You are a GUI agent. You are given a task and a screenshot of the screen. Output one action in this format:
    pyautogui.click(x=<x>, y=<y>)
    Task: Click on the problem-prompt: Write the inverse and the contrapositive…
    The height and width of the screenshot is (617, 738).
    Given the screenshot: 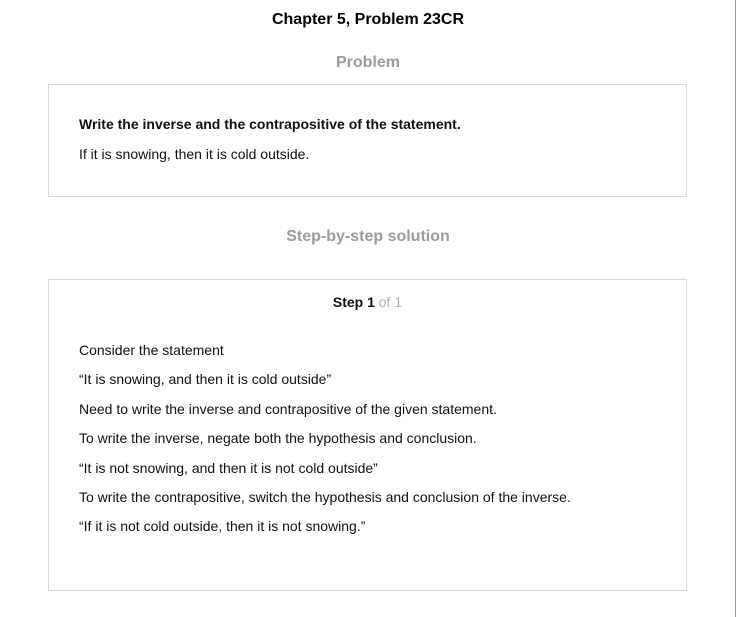 What is the action you would take?
    pyautogui.click(x=270, y=124)
    